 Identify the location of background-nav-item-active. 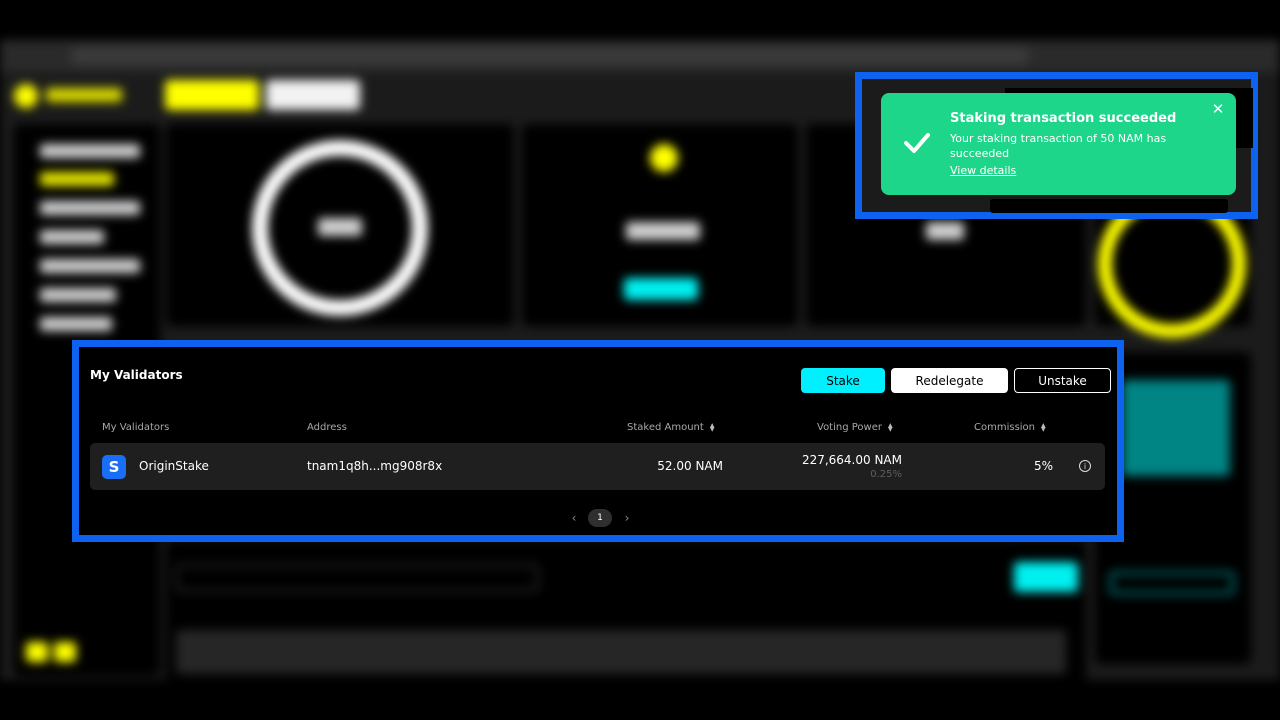
(77, 179).